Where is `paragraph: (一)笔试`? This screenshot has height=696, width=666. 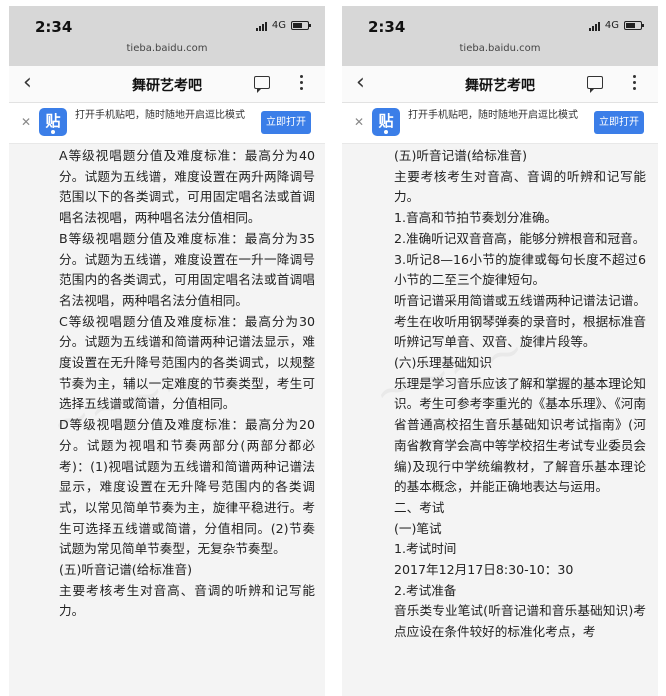 paragraph: (一)笔试 is located at coordinates (418, 528).